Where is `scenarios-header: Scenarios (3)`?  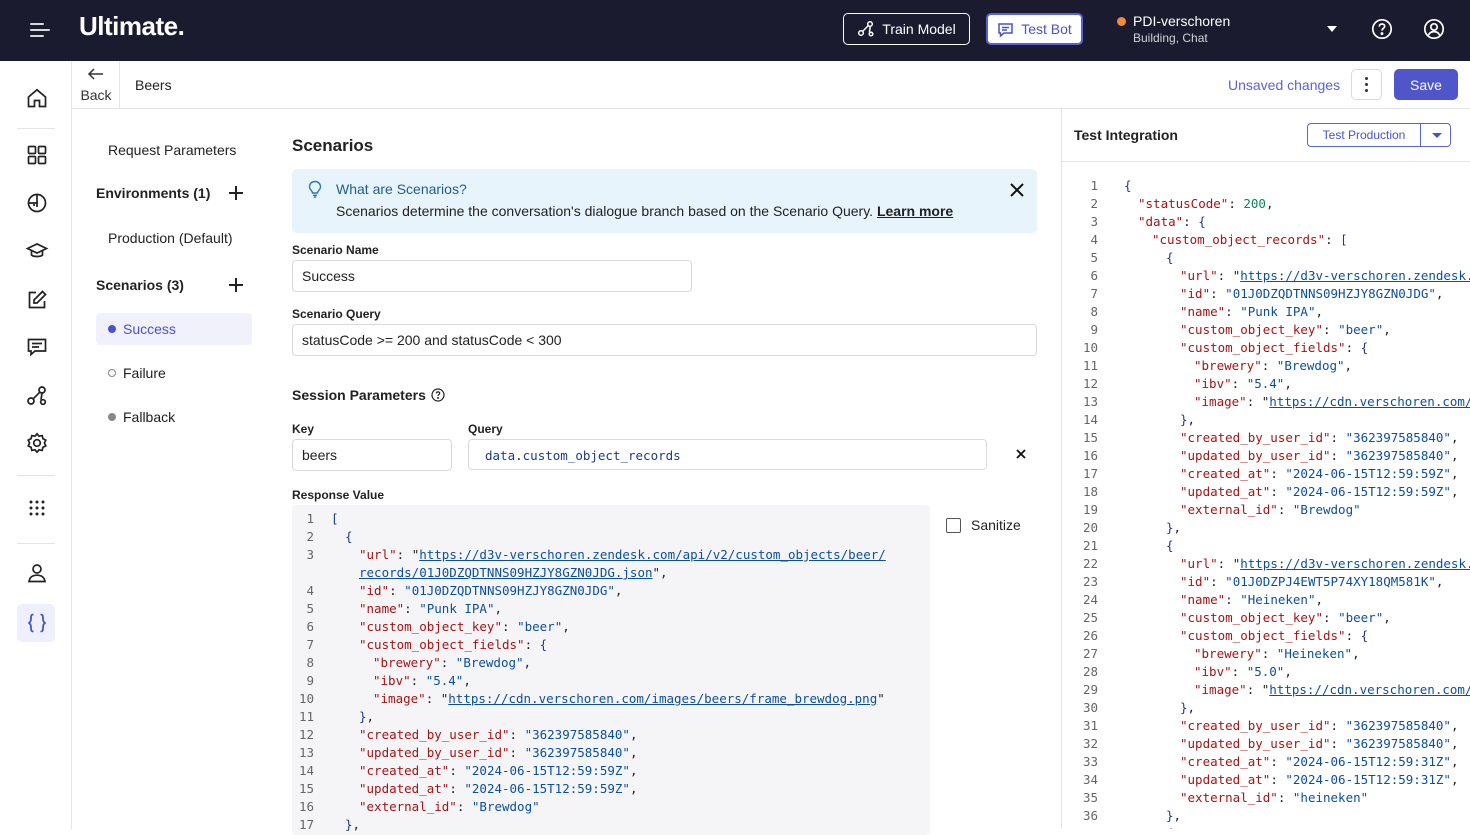 scenarios-header: Scenarios (3) is located at coordinates (140, 285).